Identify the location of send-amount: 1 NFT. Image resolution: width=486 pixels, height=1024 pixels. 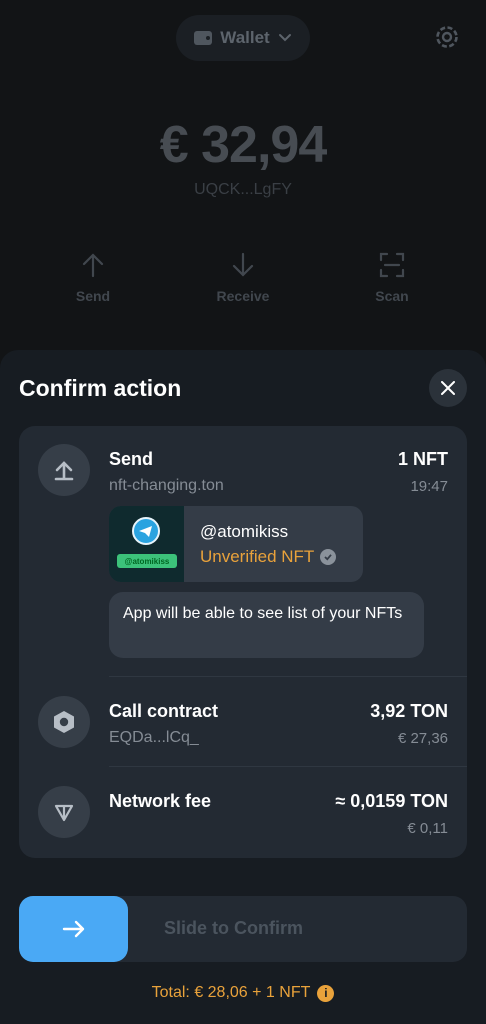
(422, 459).